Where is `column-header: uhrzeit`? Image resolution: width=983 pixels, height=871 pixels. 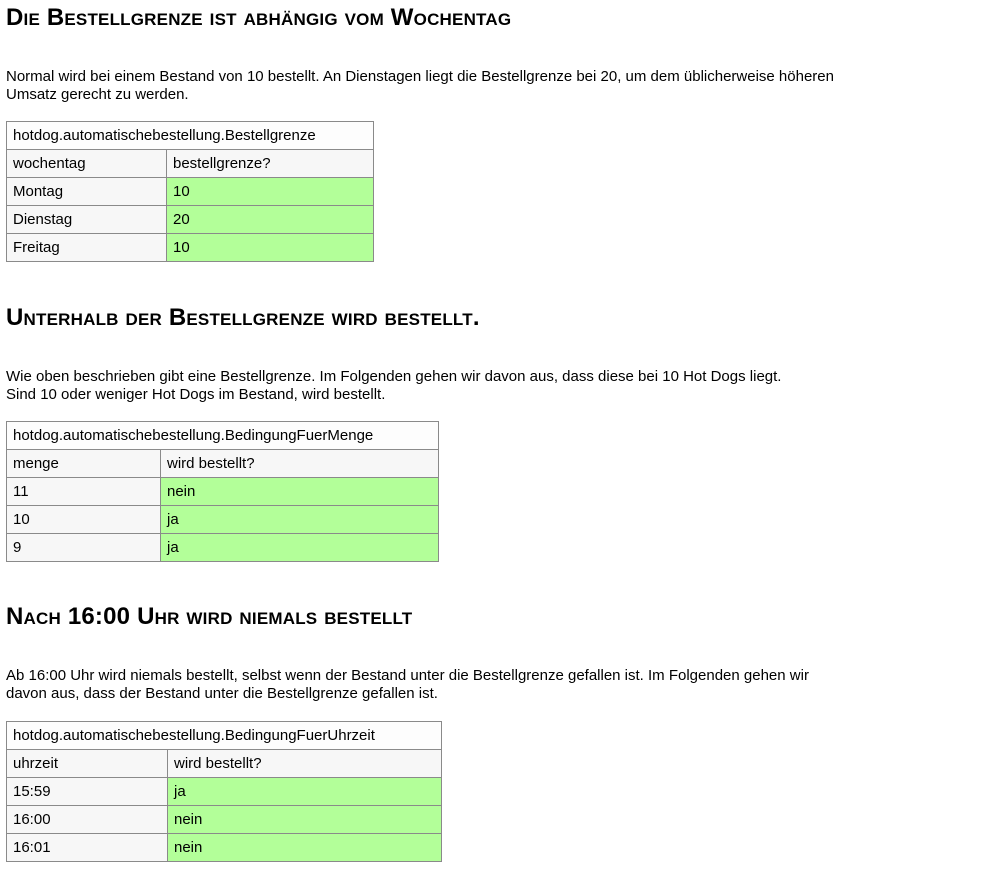 column-header: uhrzeit is located at coordinates (87, 763).